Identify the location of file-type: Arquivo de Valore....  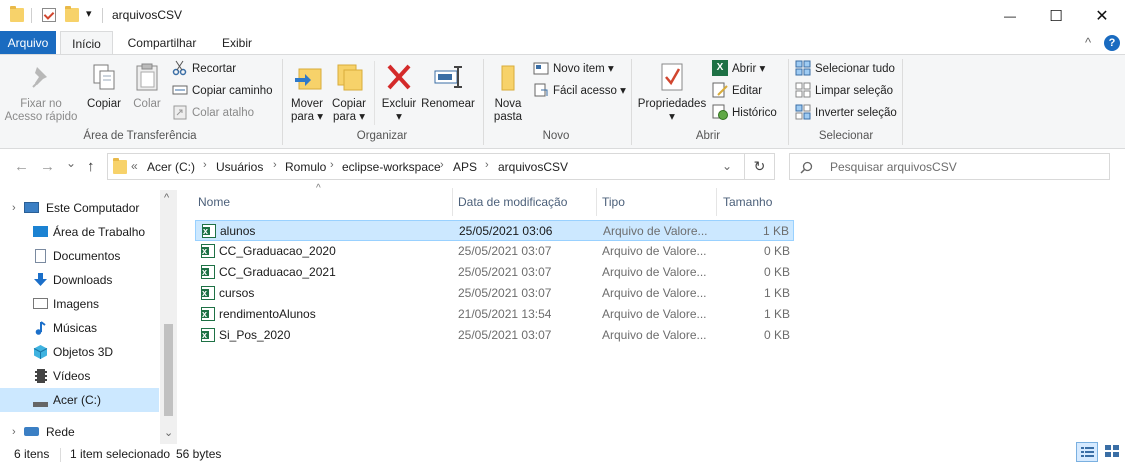
(654, 314).